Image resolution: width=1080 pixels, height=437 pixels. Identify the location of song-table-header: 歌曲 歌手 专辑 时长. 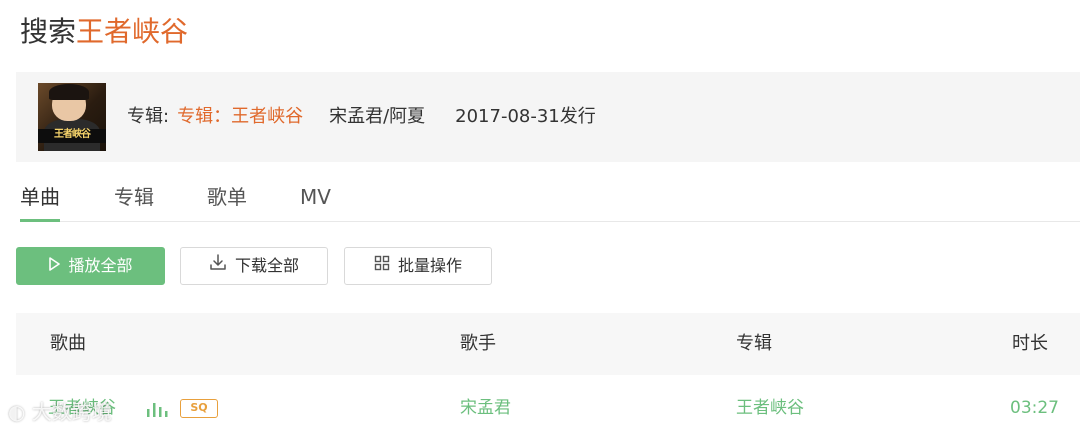
(548, 344).